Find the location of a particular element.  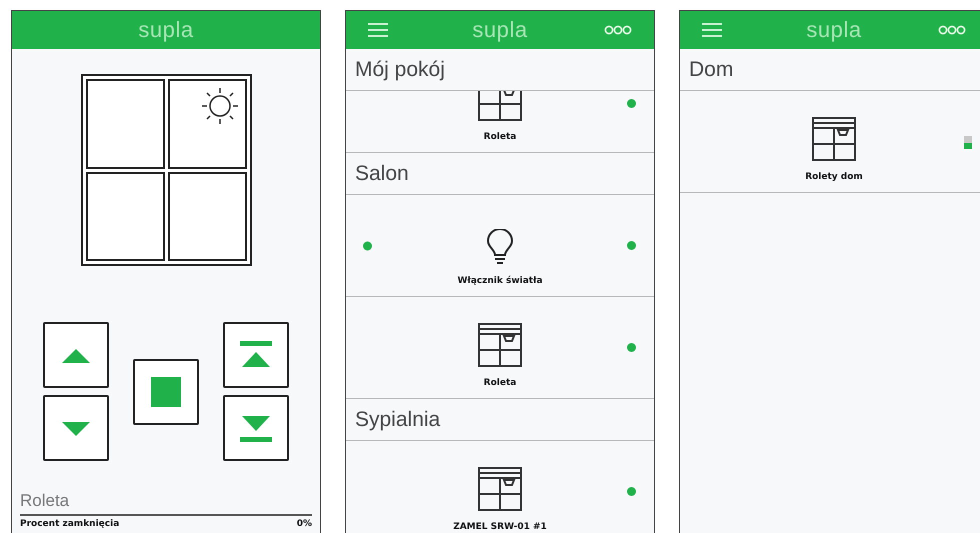

light-bulb-icon is located at coordinates (500, 246).